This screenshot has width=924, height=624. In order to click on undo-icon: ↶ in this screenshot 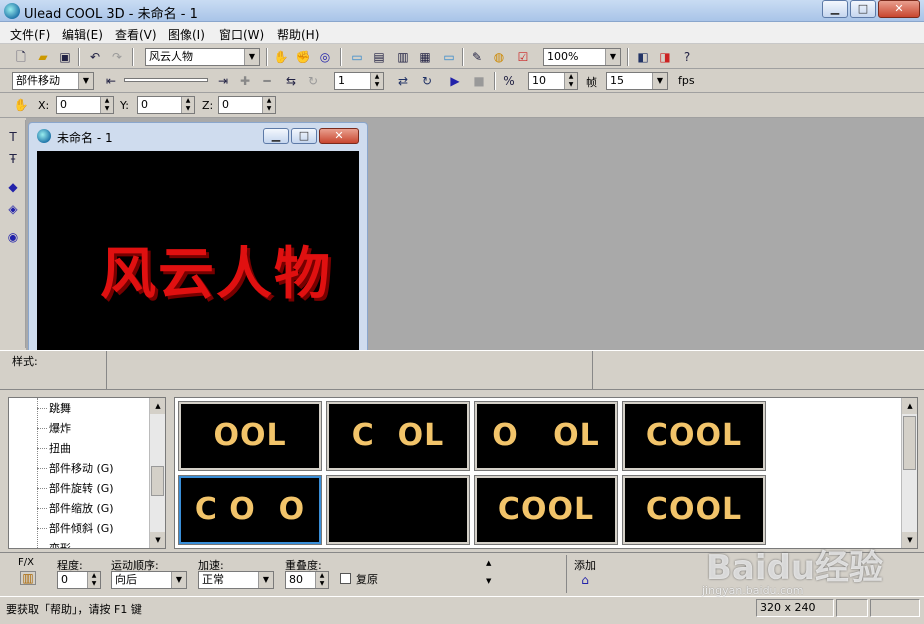, I will do `click(95, 57)`.